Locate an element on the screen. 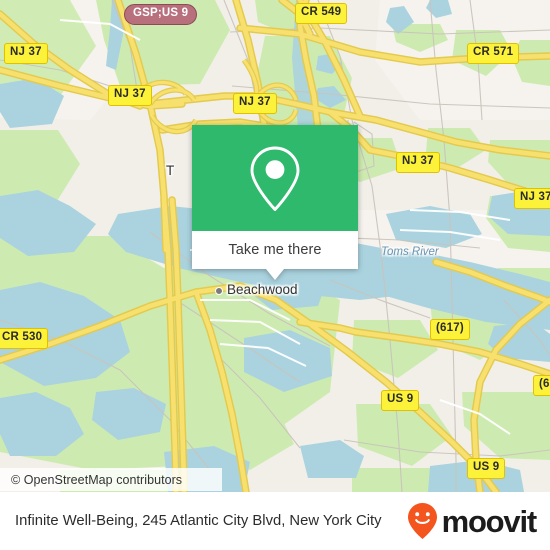 Image resolution: width=550 pixels, height=550 pixels. road-shield-cr530: CR 530 is located at coordinates (24, 338).